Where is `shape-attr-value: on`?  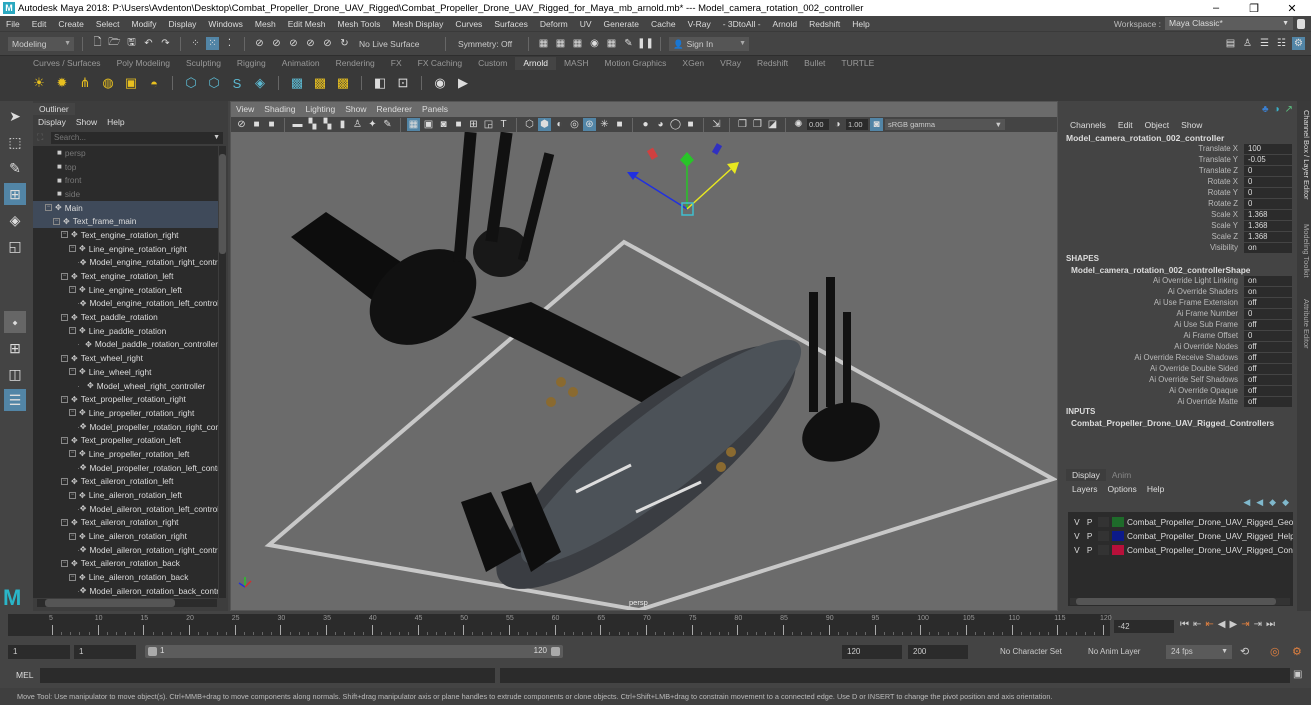 shape-attr-value: on is located at coordinates (1268, 291).